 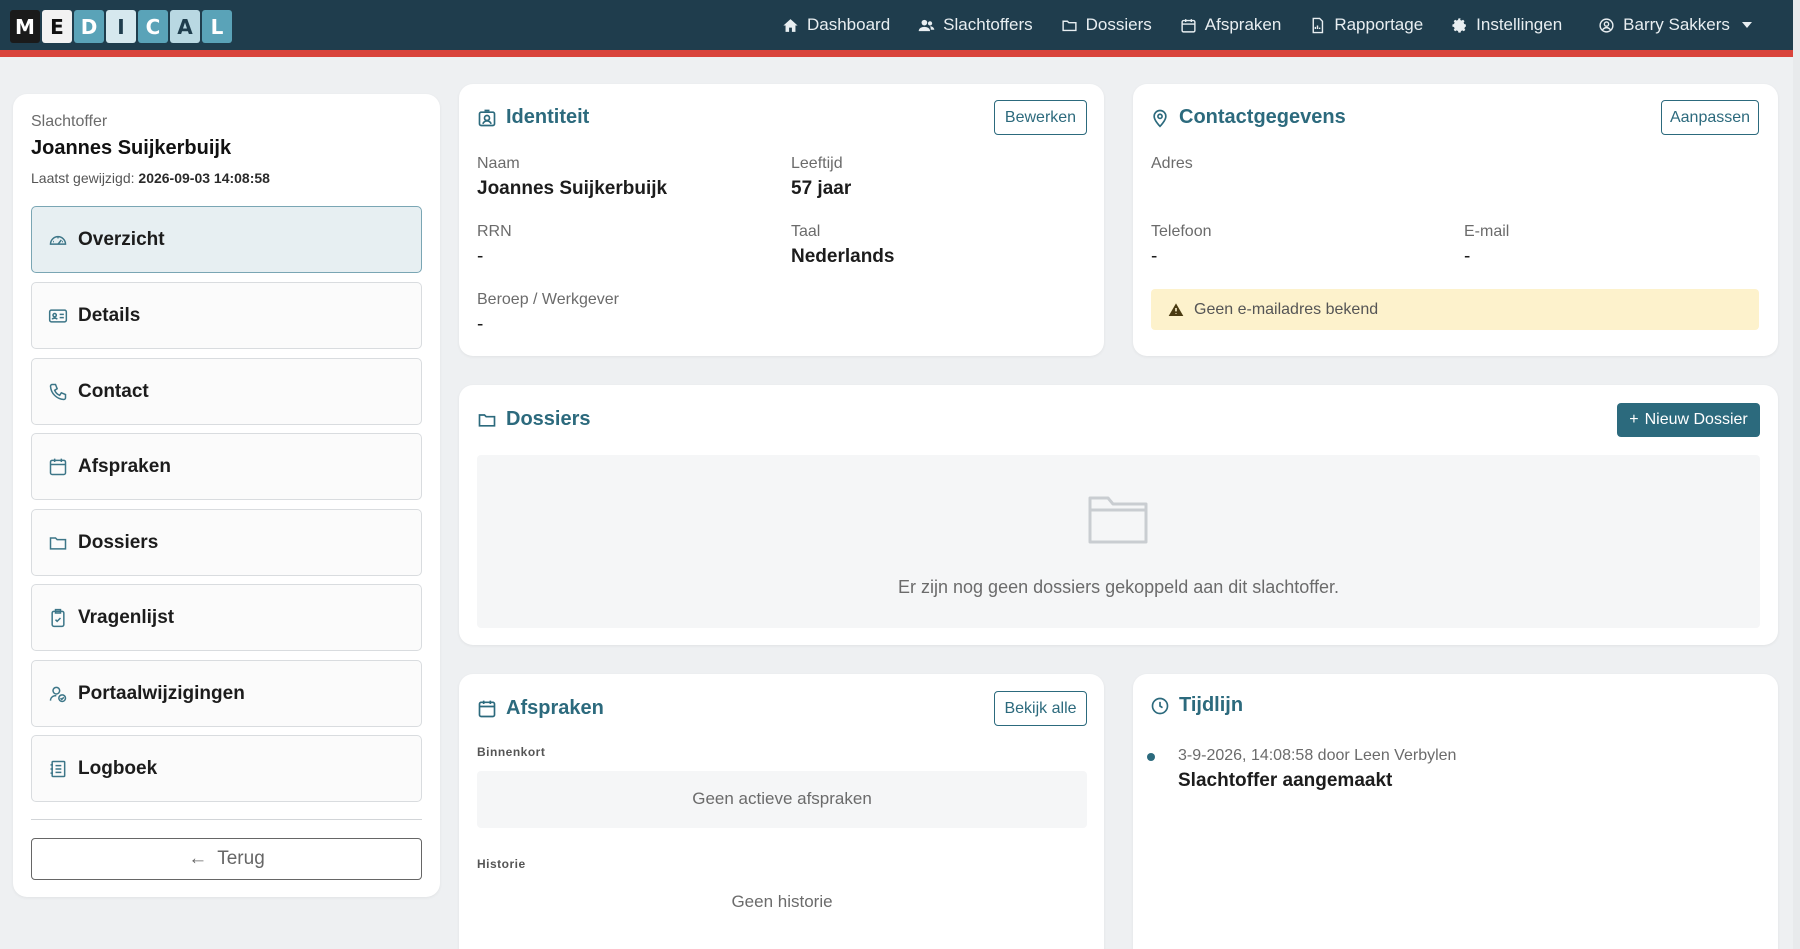 What do you see at coordinates (58, 315) in the screenshot?
I see `id-card-icon` at bounding box center [58, 315].